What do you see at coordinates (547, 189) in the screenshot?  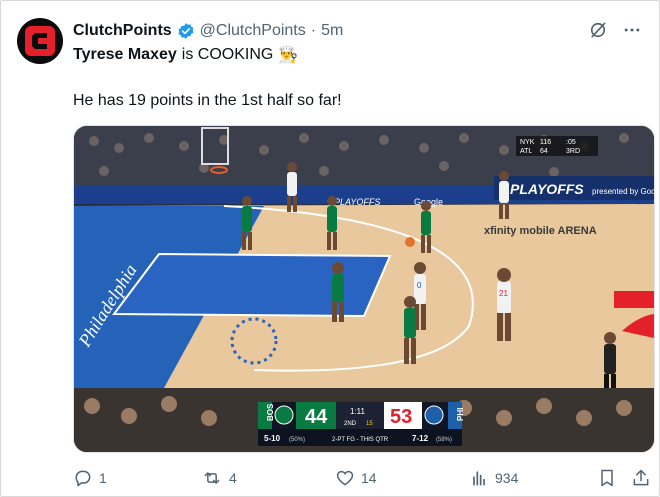 I see `playoffs-text: PLAYOFFS` at bounding box center [547, 189].